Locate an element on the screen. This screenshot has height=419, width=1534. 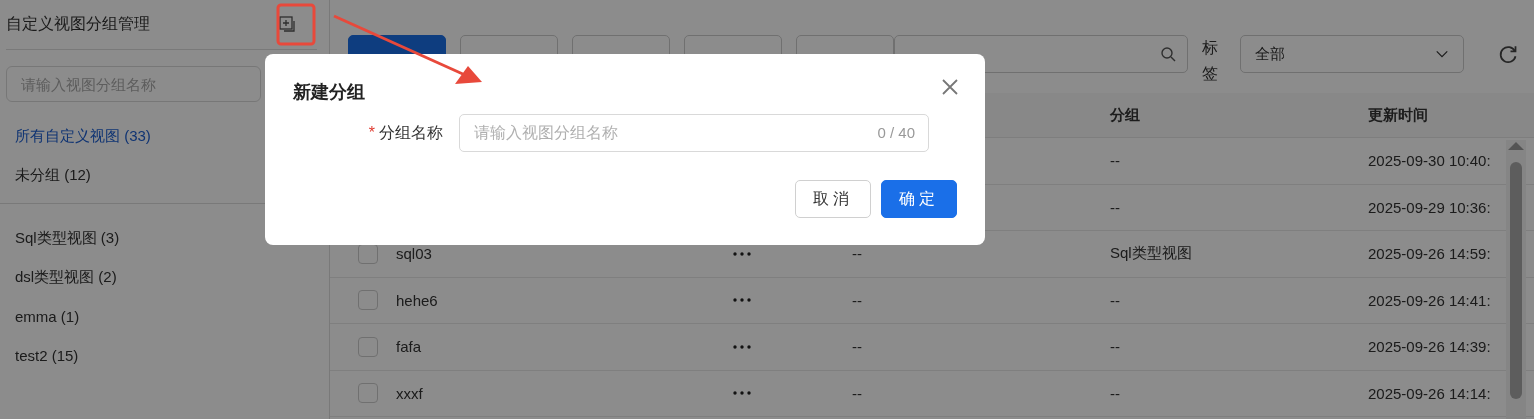
table-cell-text: 2025-09-26 14:39: is located at coordinates (1430, 347).